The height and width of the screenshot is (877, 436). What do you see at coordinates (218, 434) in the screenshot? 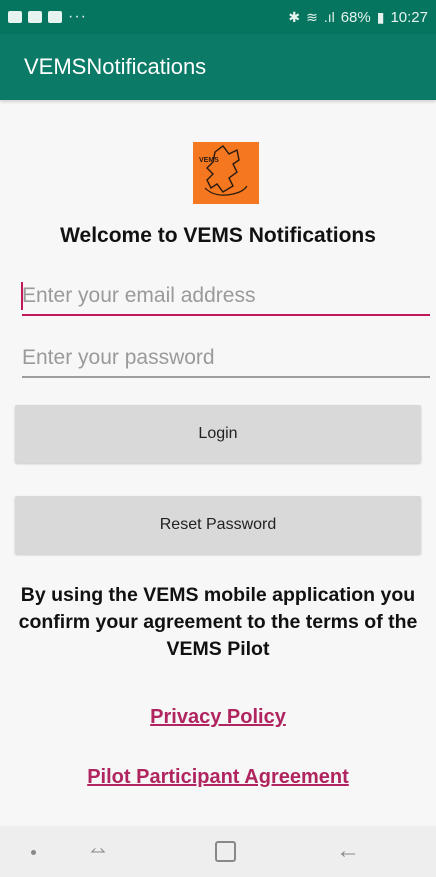
I see `login-button: Login` at bounding box center [218, 434].